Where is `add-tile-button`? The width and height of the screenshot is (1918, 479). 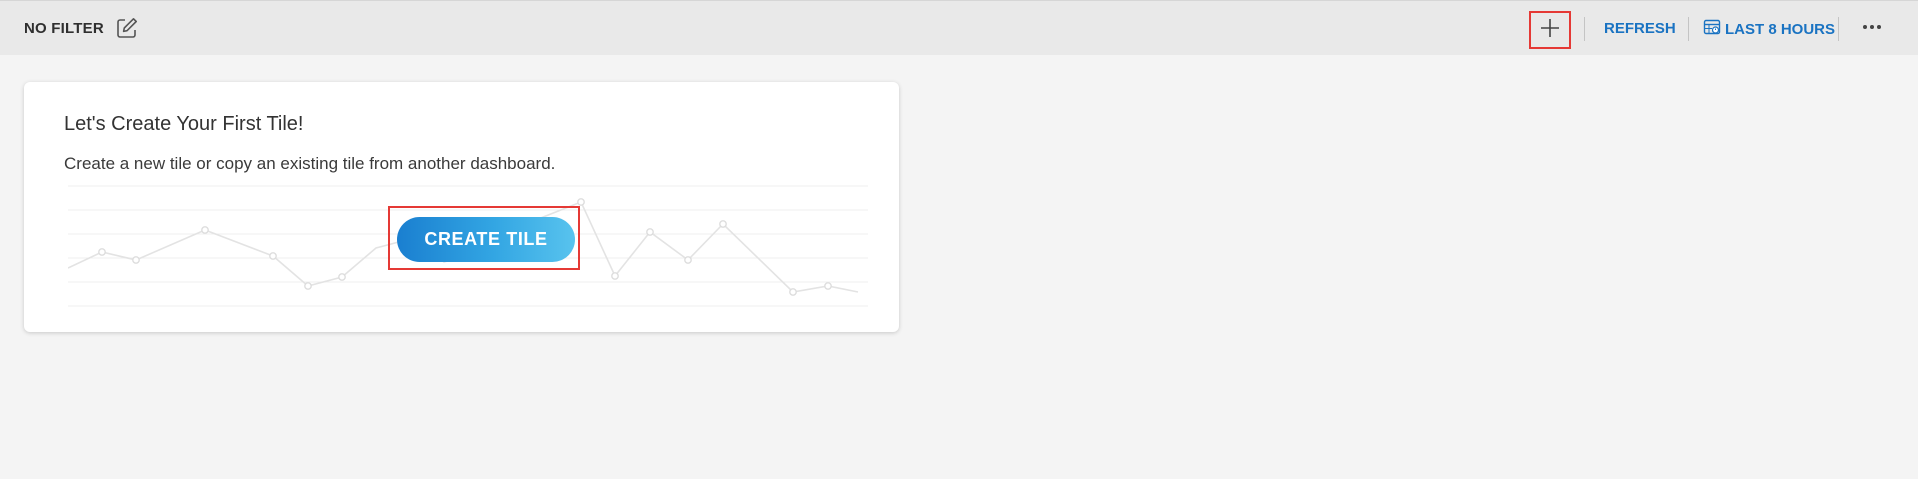
add-tile-button is located at coordinates (1550, 30).